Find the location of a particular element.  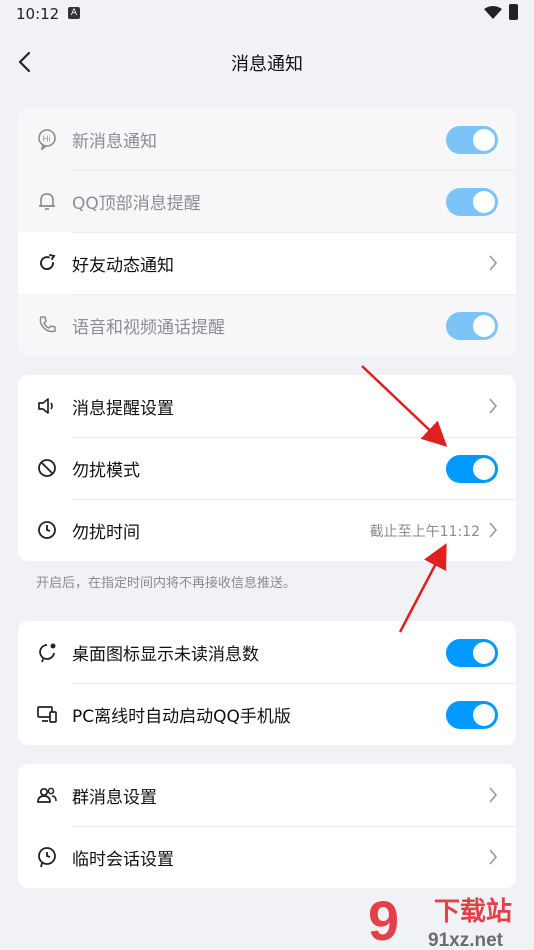

arrow-to-toggle is located at coordinates (404, 406).